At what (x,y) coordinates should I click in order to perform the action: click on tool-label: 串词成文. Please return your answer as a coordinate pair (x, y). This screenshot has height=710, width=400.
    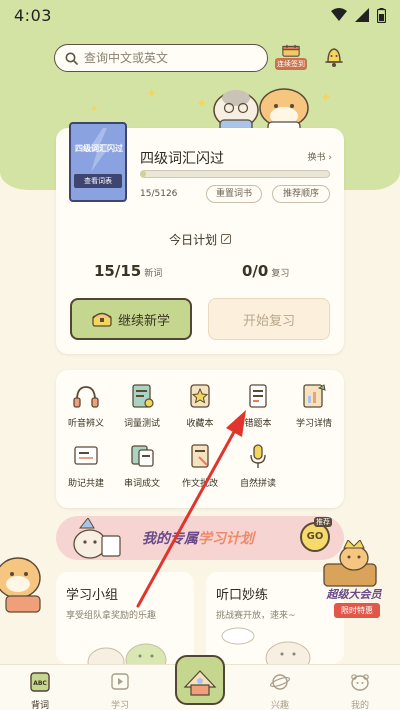
    Looking at the image, I should click on (141, 484).